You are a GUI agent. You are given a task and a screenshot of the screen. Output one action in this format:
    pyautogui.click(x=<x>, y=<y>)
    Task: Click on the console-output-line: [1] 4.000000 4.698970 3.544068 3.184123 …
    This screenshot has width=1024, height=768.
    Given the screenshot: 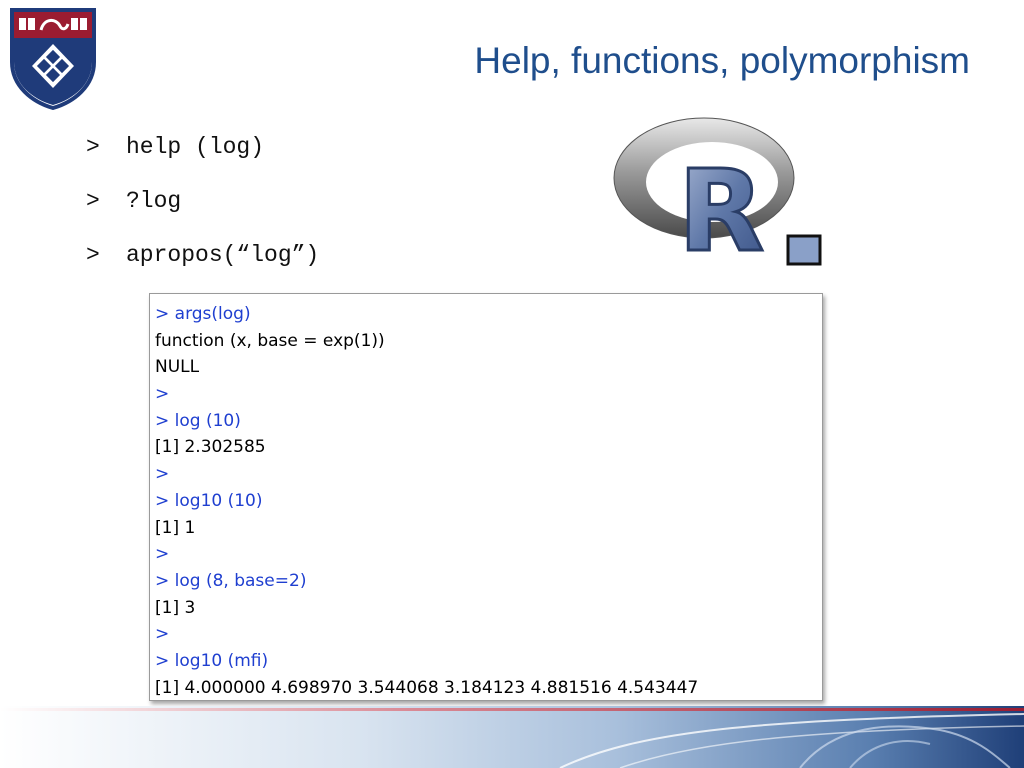 What is the action you would take?
    pyautogui.click(x=488, y=688)
    